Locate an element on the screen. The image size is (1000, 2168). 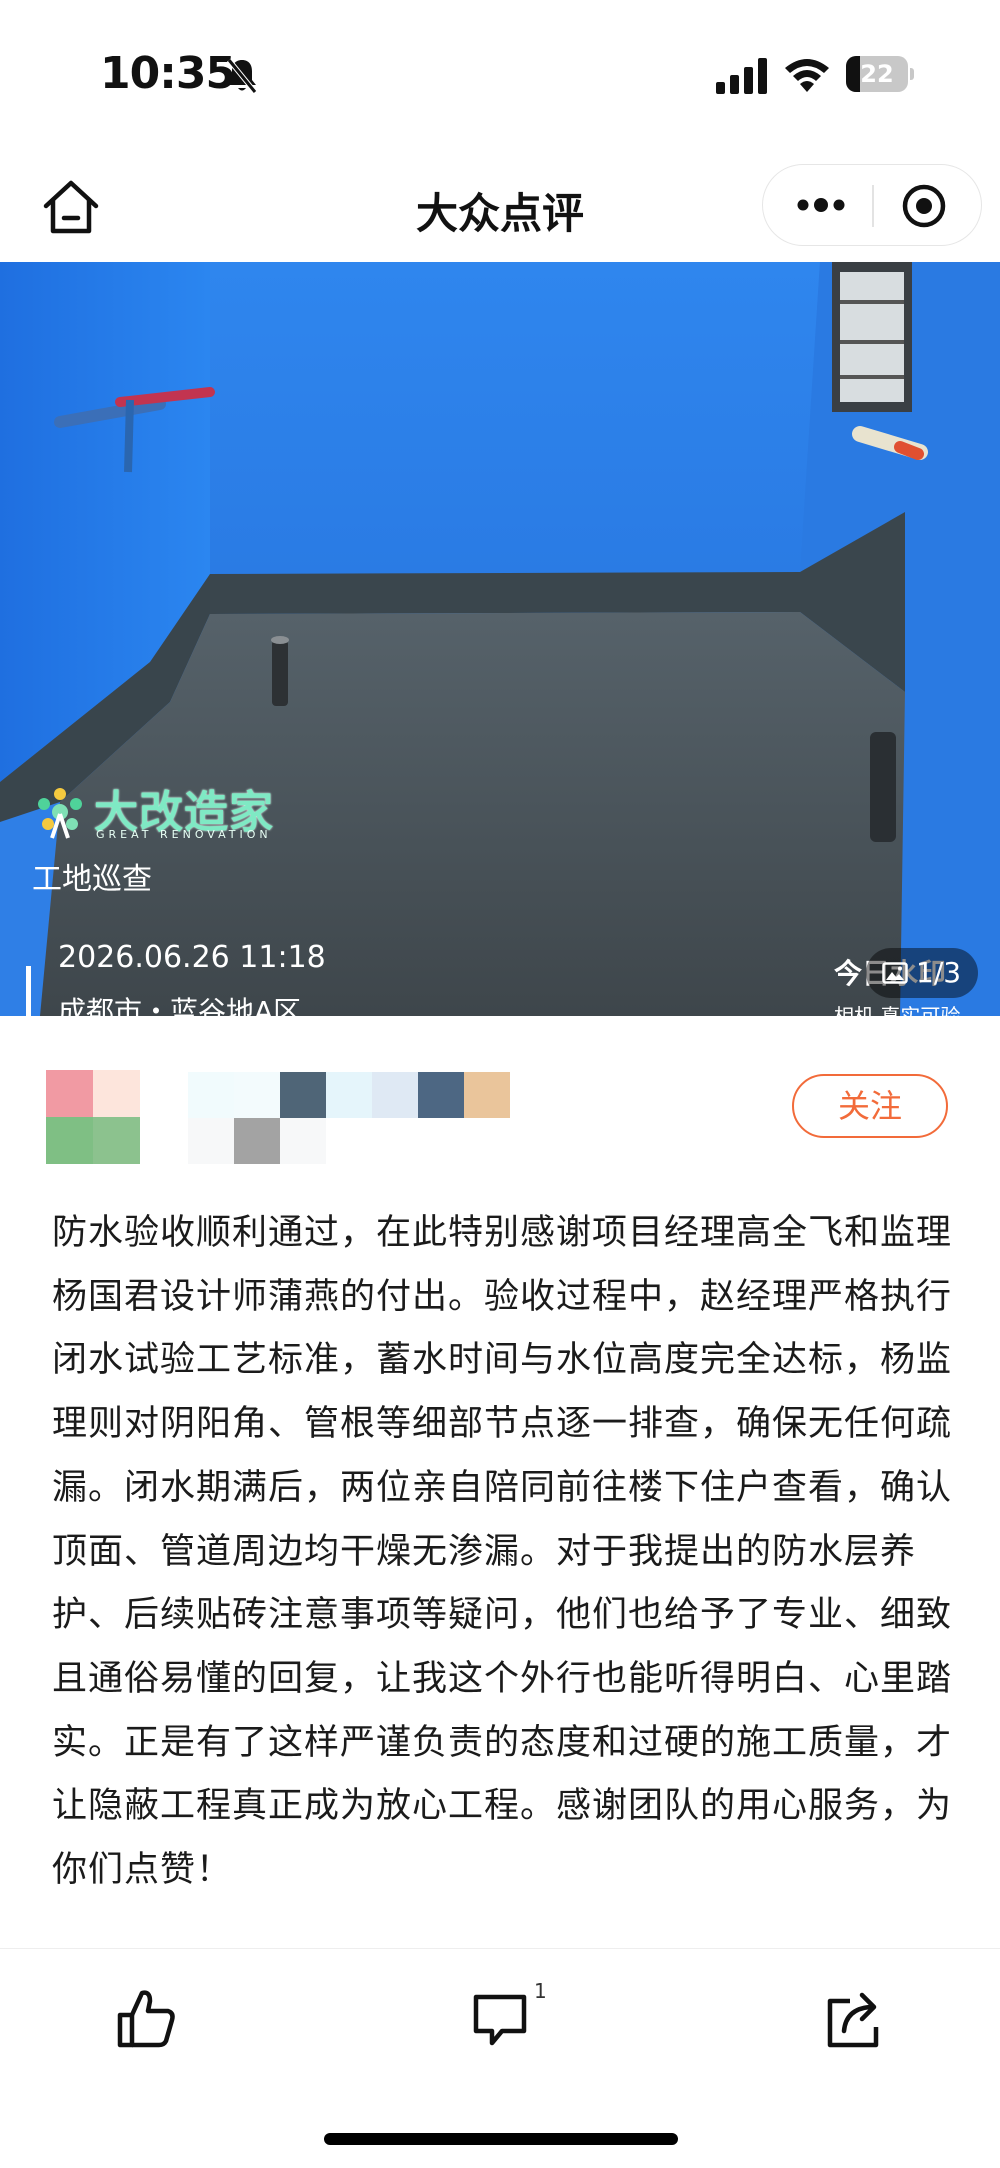
status-bar: 10:35 22 is located at coordinates (500, 75).